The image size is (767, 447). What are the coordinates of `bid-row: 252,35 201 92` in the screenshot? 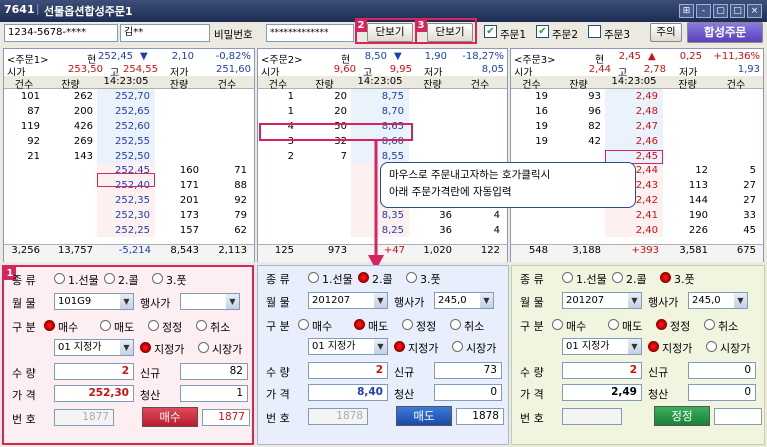 It's located at (129, 201).